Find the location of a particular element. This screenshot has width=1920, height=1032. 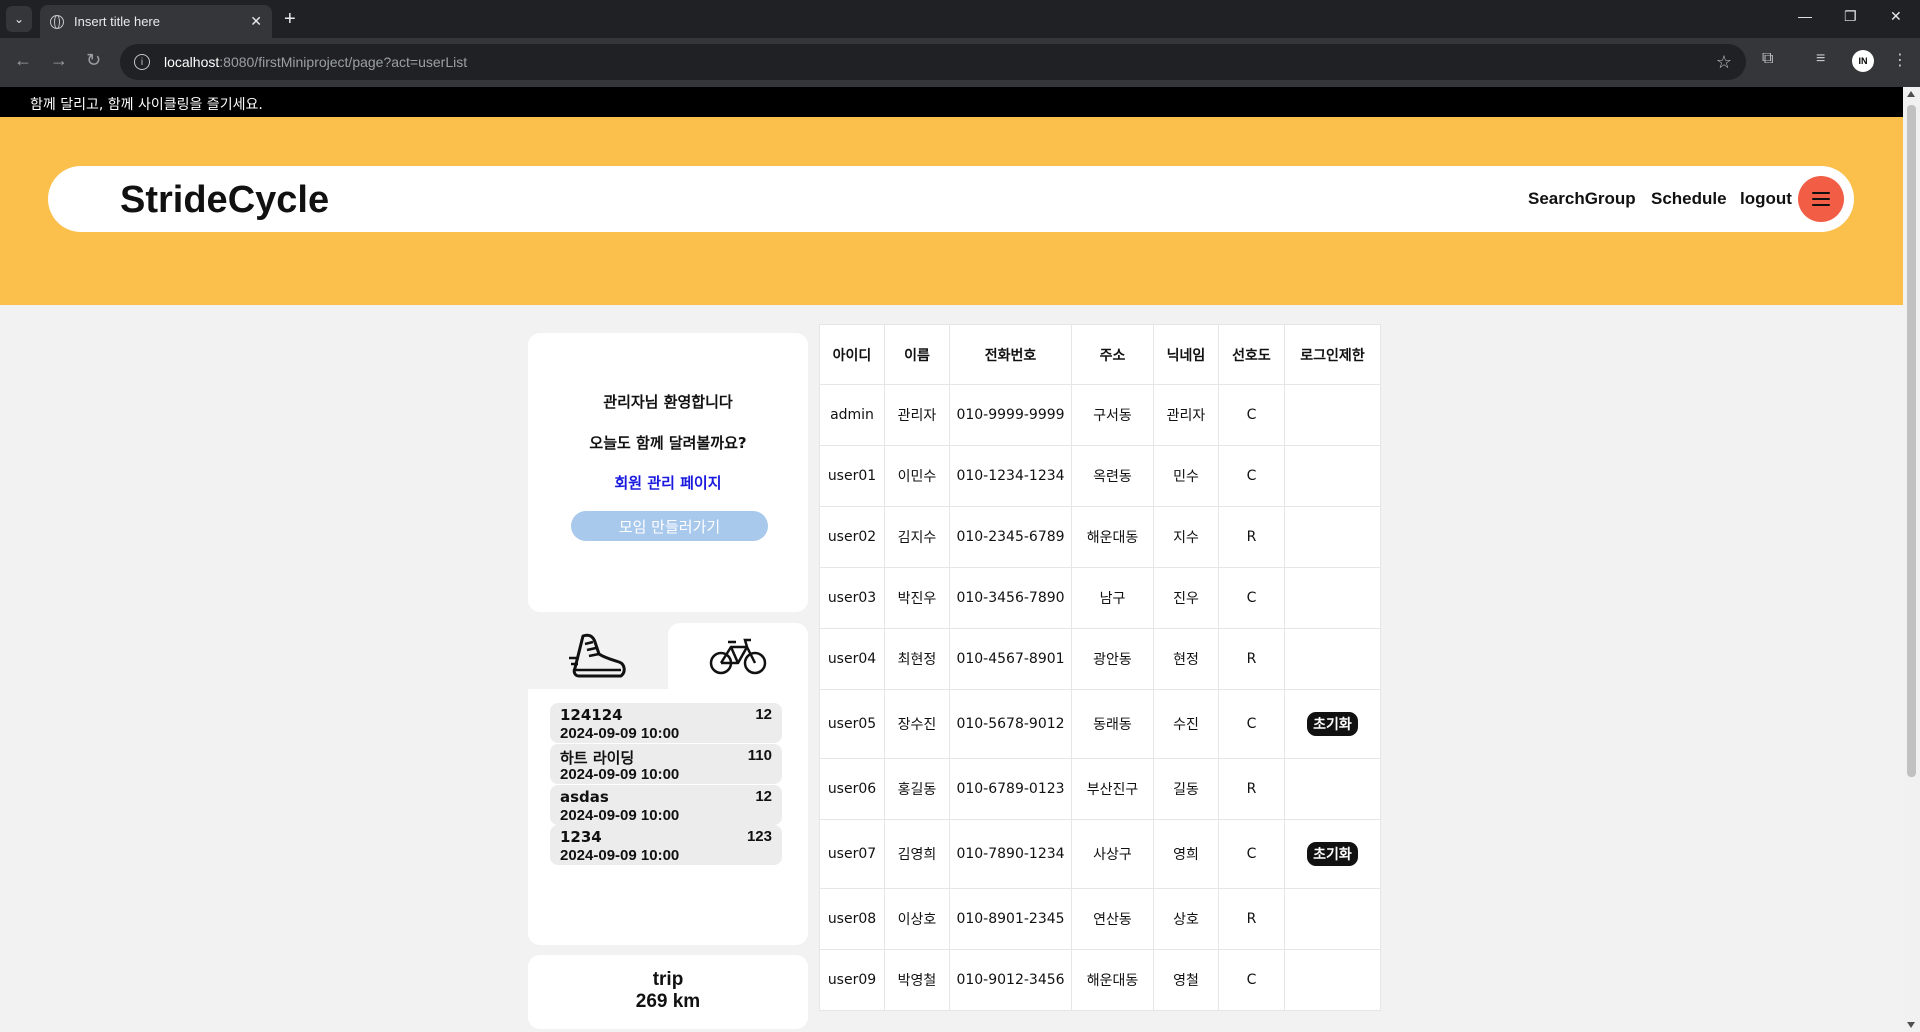

trip-distance: 269 km is located at coordinates (668, 1001).